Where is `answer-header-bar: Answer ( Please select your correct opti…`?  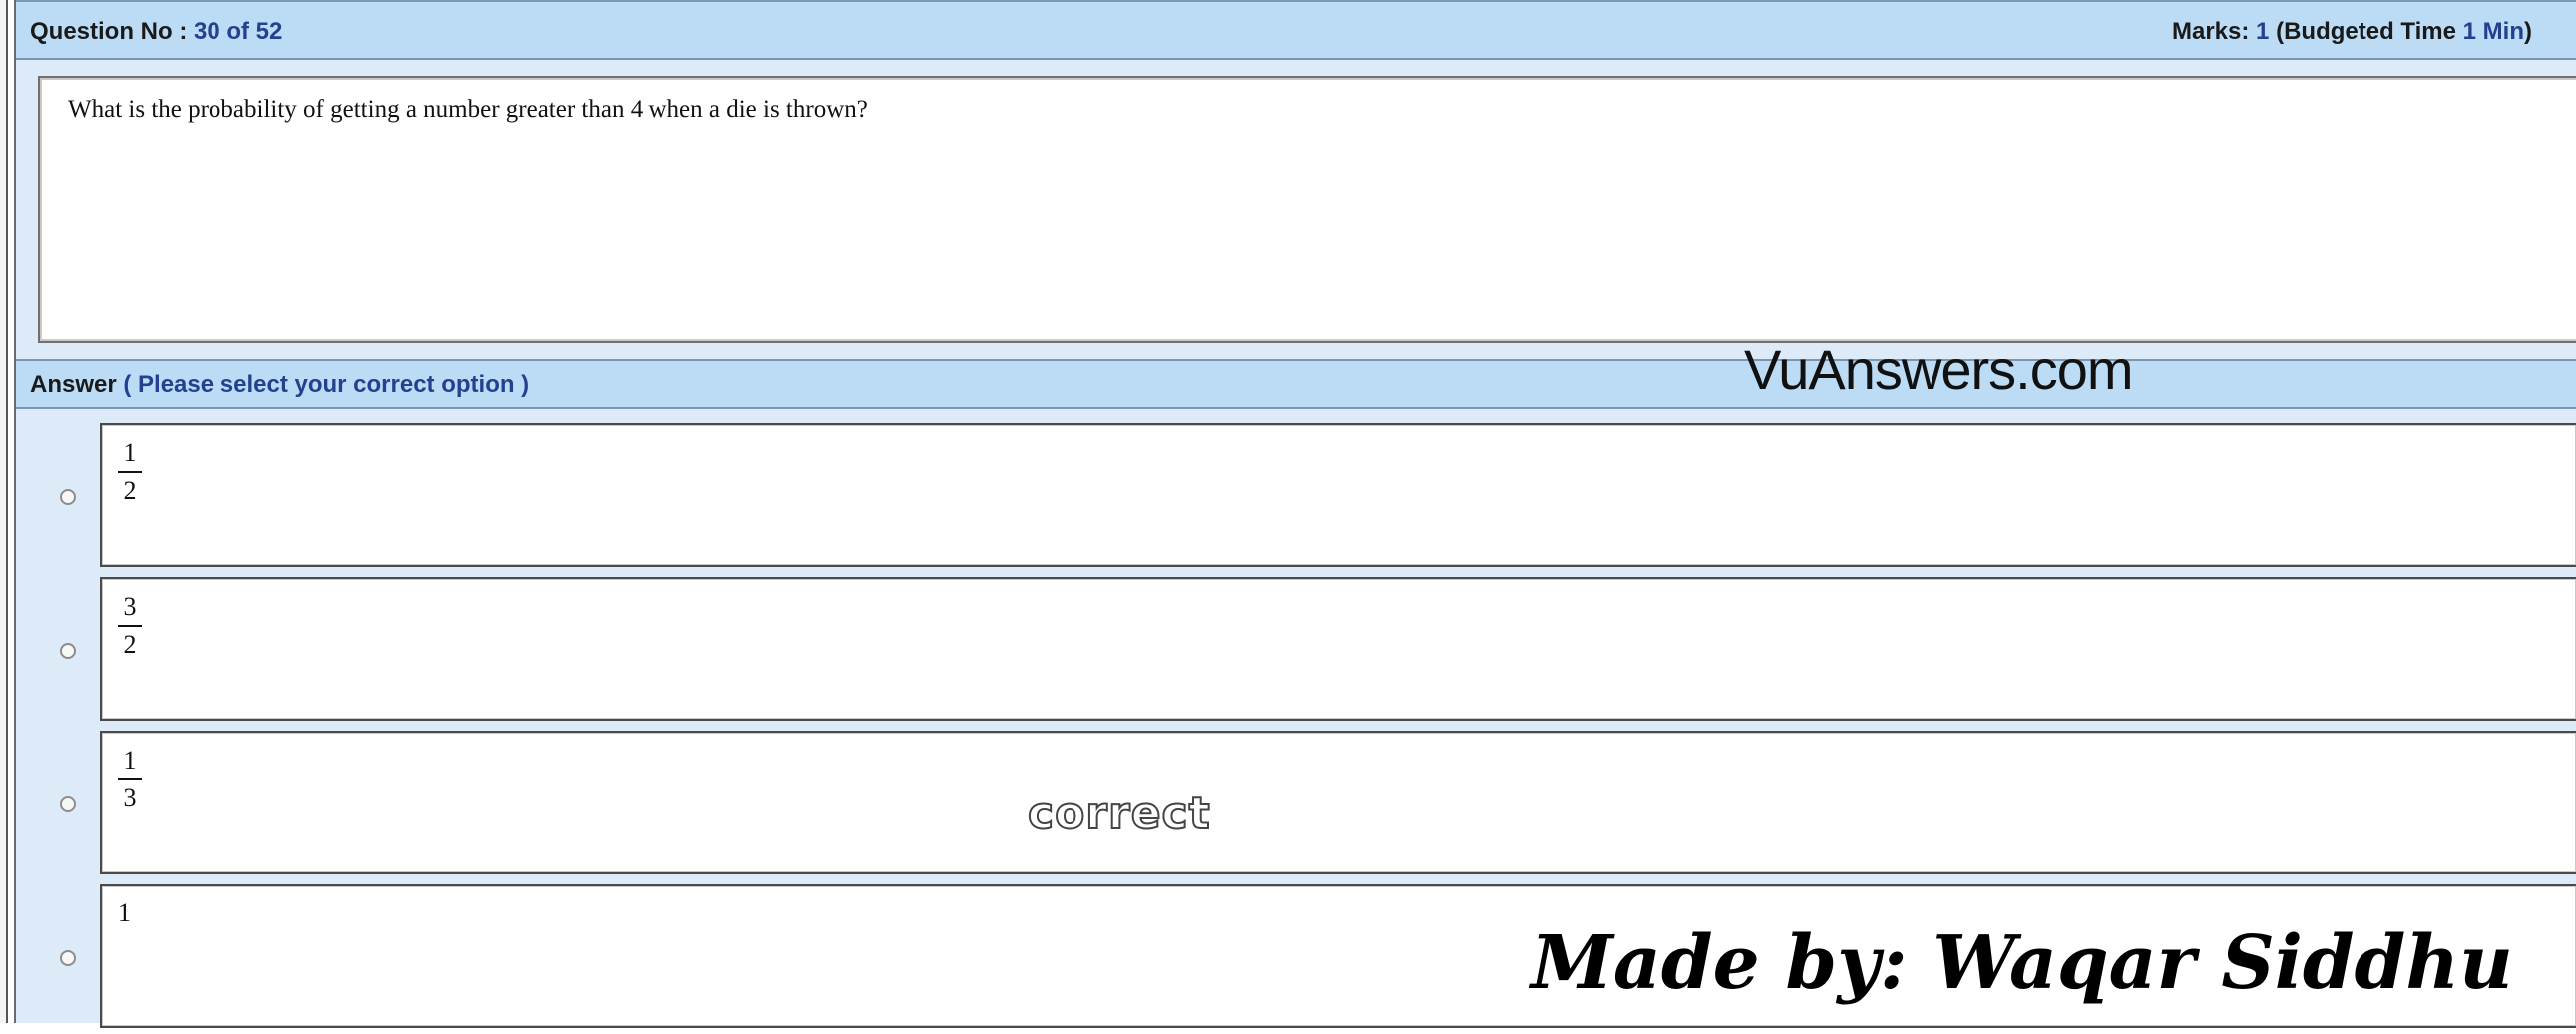
answer-header-bar: Answer ( Please select your correct opti… is located at coordinates (1296, 384).